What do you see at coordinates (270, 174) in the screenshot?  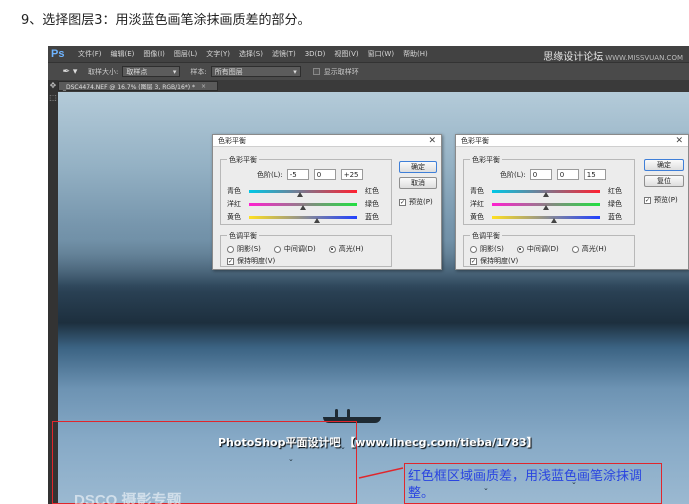 I see `levels-label: 色阶(L):` at bounding box center [270, 174].